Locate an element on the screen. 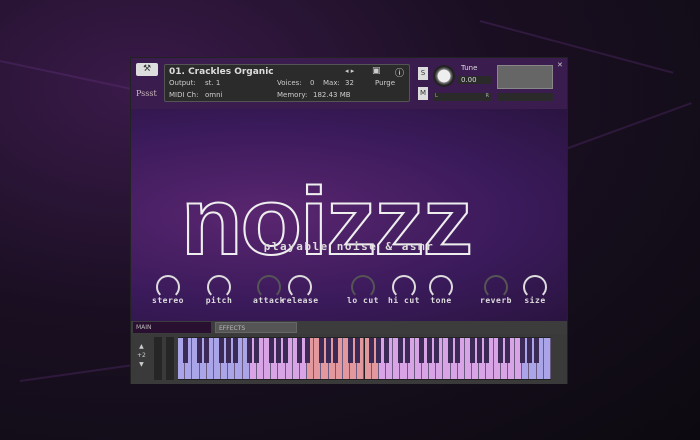  max-value: 32 is located at coordinates (349, 83).